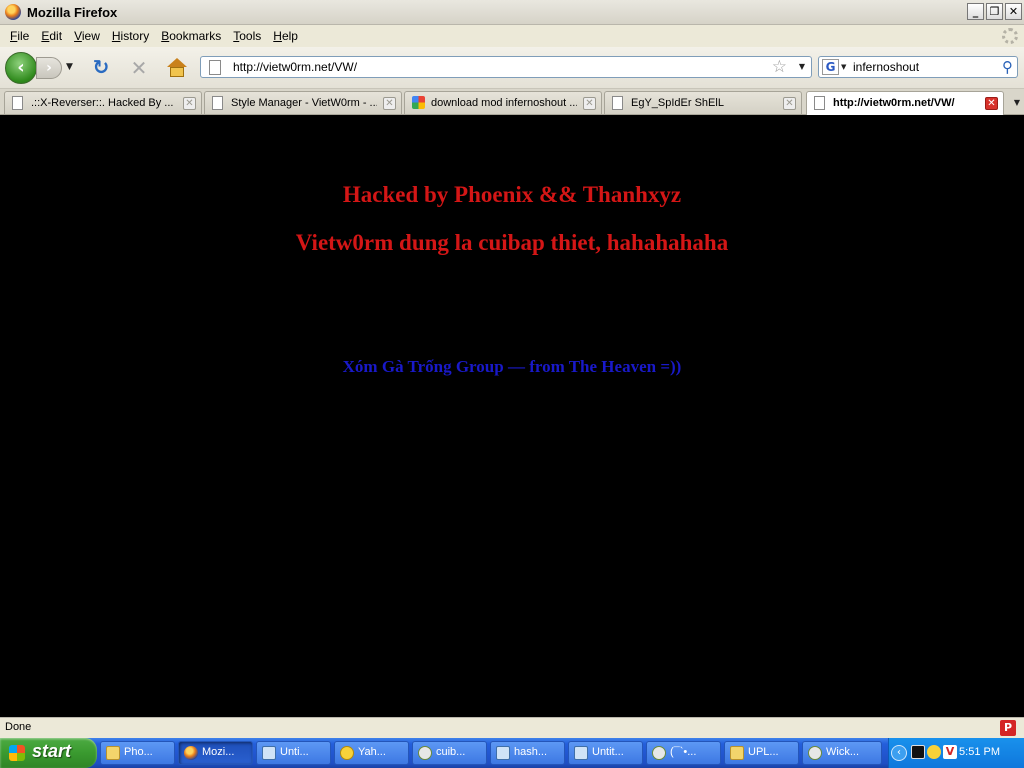 This screenshot has height=768, width=1024. Describe the element at coordinates (191, 36) in the screenshot. I see `menu-bookmarks: Bookmarks` at that location.